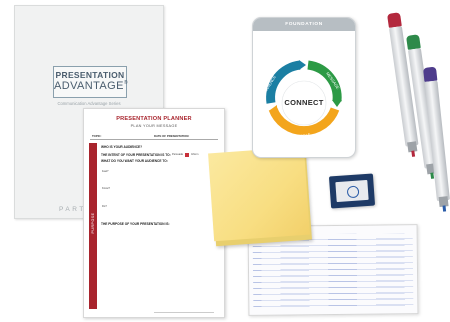 This screenshot has height=322, width=450. Describe the element at coordinates (413, 153) in the screenshot. I see `pen-red-tip` at that location.